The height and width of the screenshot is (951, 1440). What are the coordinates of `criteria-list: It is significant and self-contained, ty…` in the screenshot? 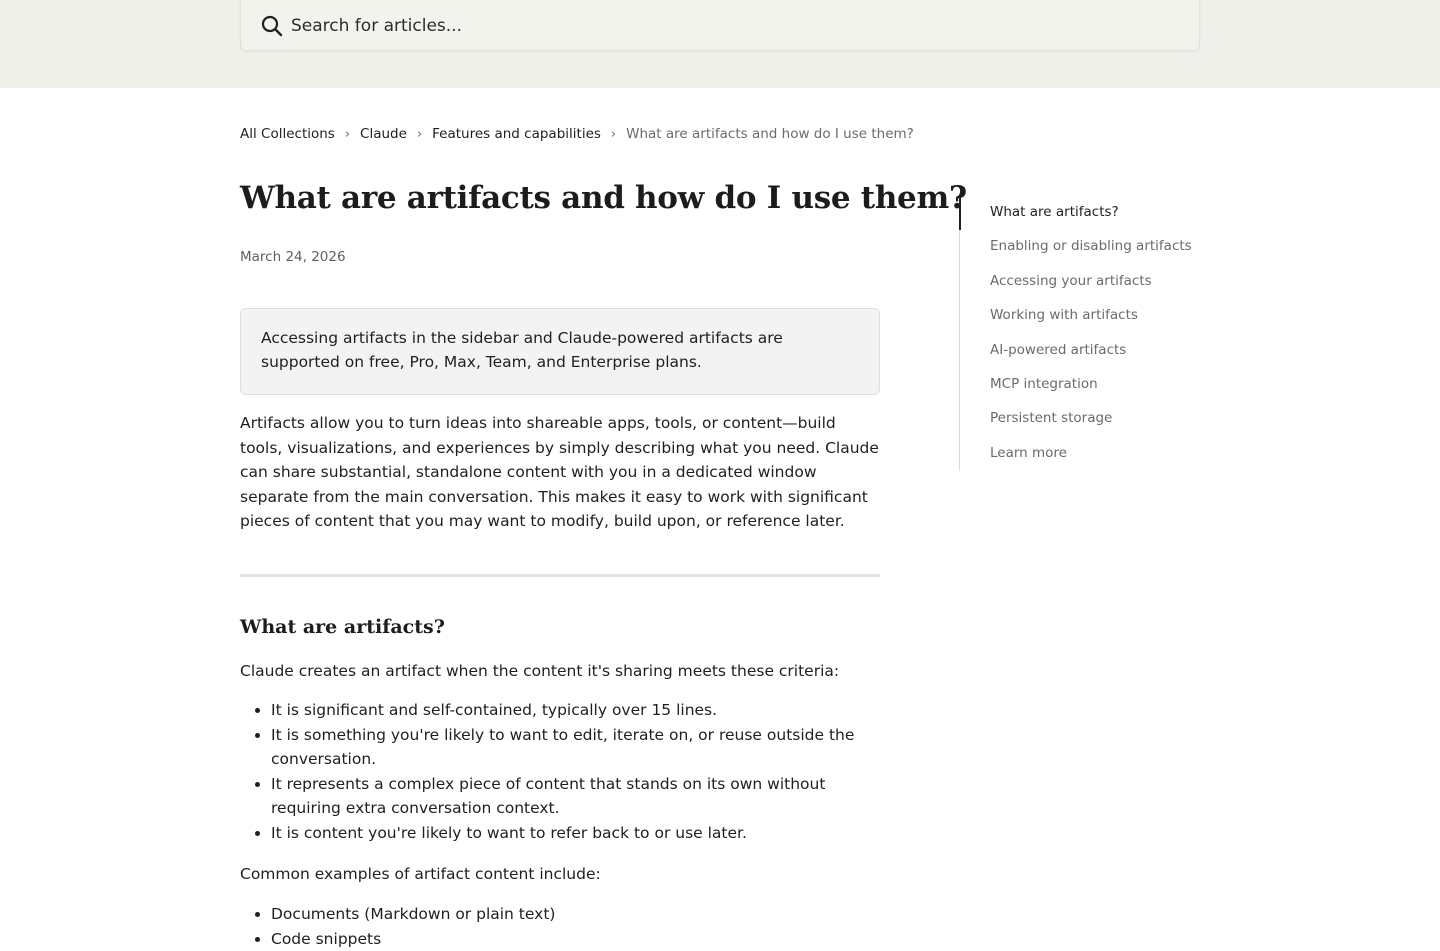 It's located at (560, 771).